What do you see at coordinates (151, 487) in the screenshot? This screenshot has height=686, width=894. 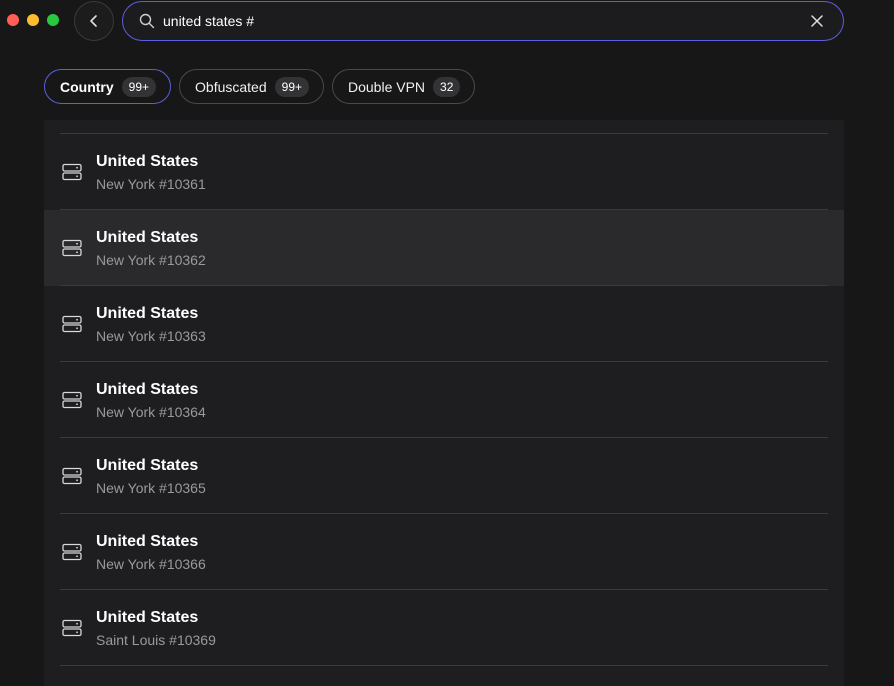 I see `server-name: New York #10365` at bounding box center [151, 487].